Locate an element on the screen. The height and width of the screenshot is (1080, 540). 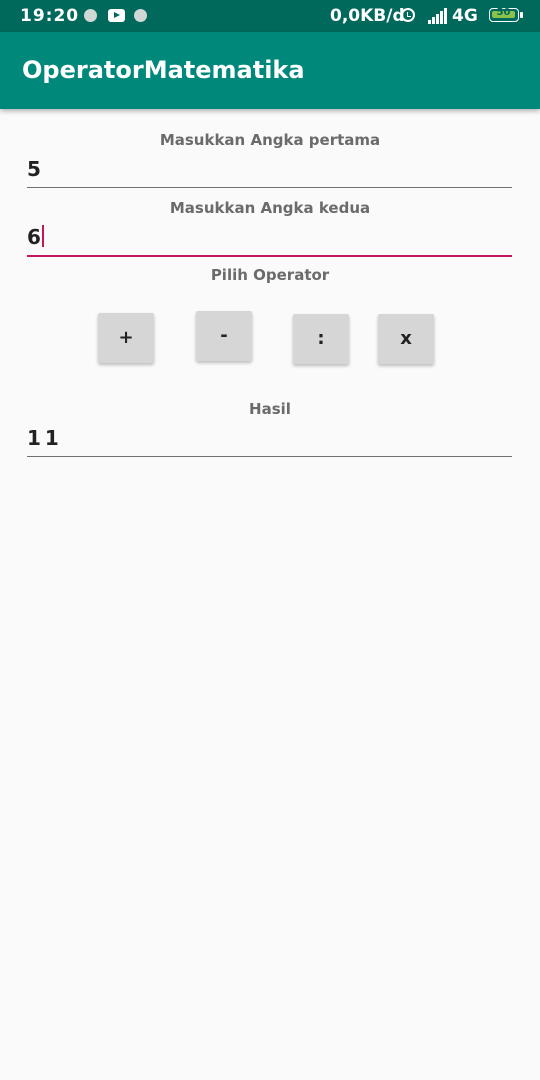
result-field: 11 is located at coordinates (269, 441).